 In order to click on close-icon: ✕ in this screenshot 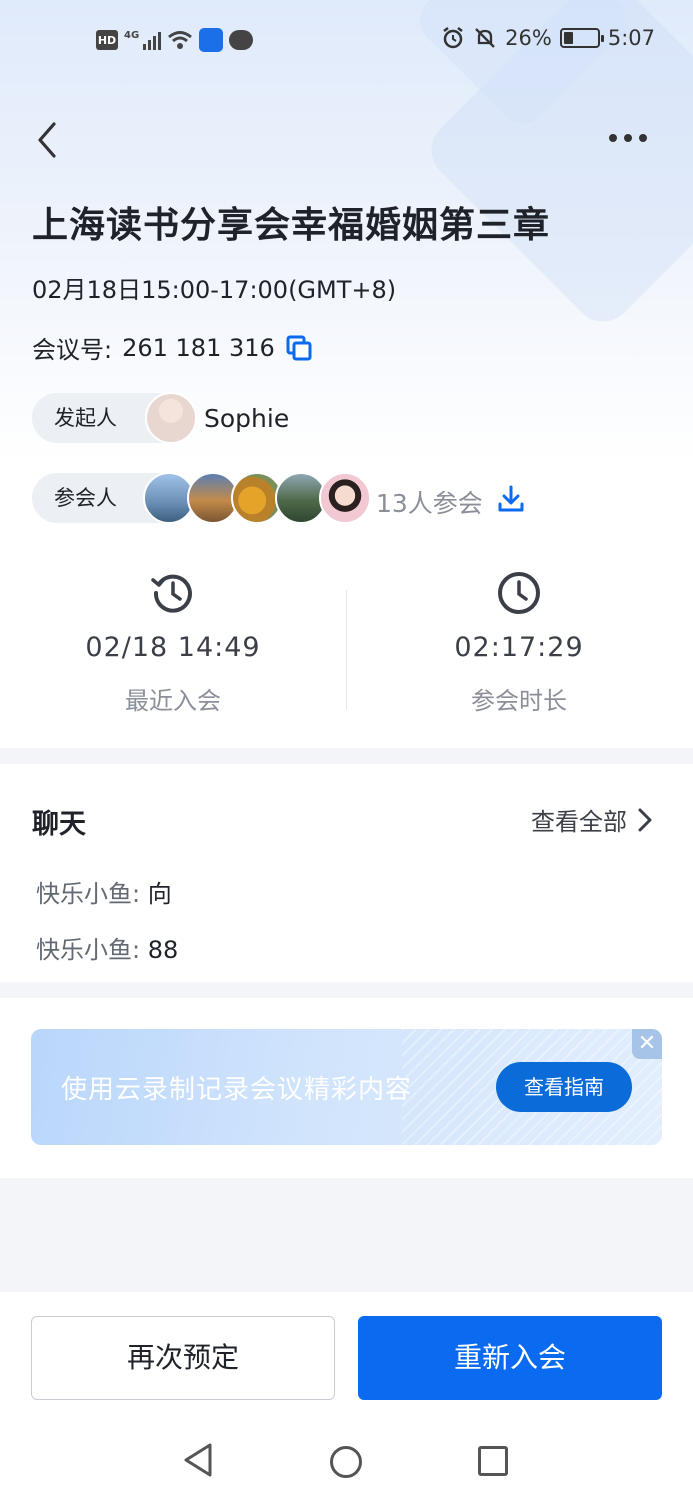, I will do `click(647, 1044)`.